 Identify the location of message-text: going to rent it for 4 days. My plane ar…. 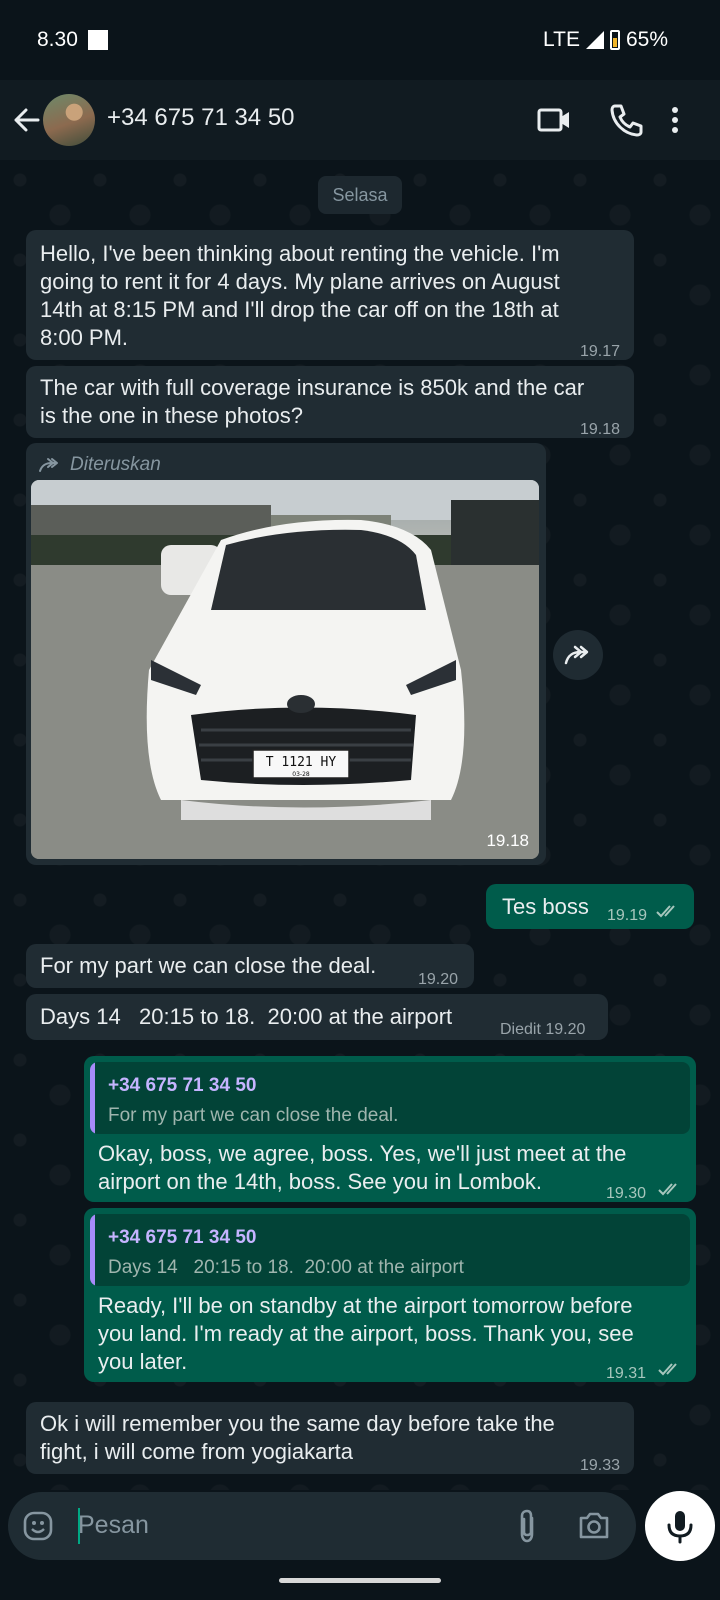
(300, 281).